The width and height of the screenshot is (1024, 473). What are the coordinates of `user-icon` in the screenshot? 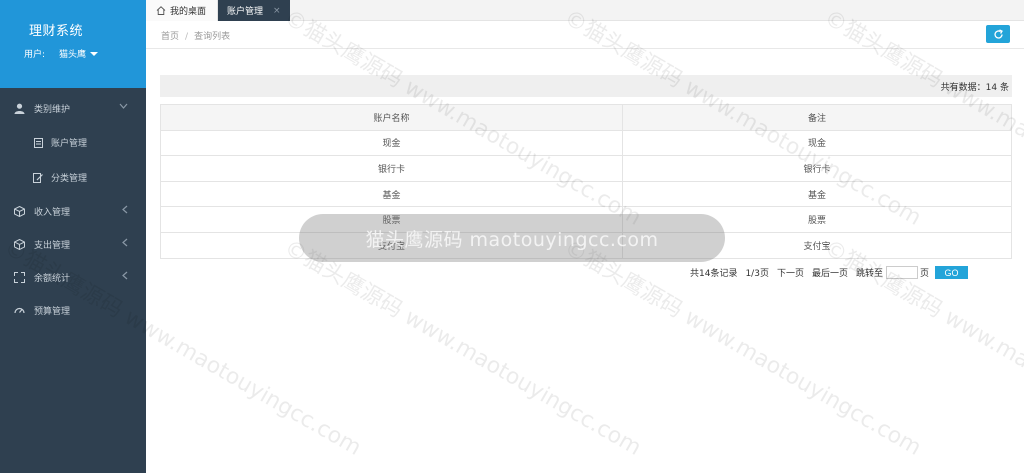 It's located at (19, 109).